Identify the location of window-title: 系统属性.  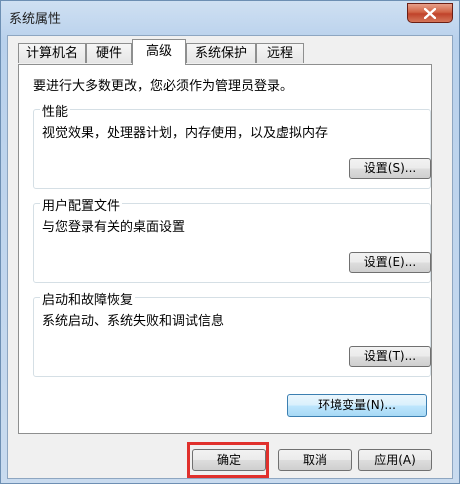
(35, 19).